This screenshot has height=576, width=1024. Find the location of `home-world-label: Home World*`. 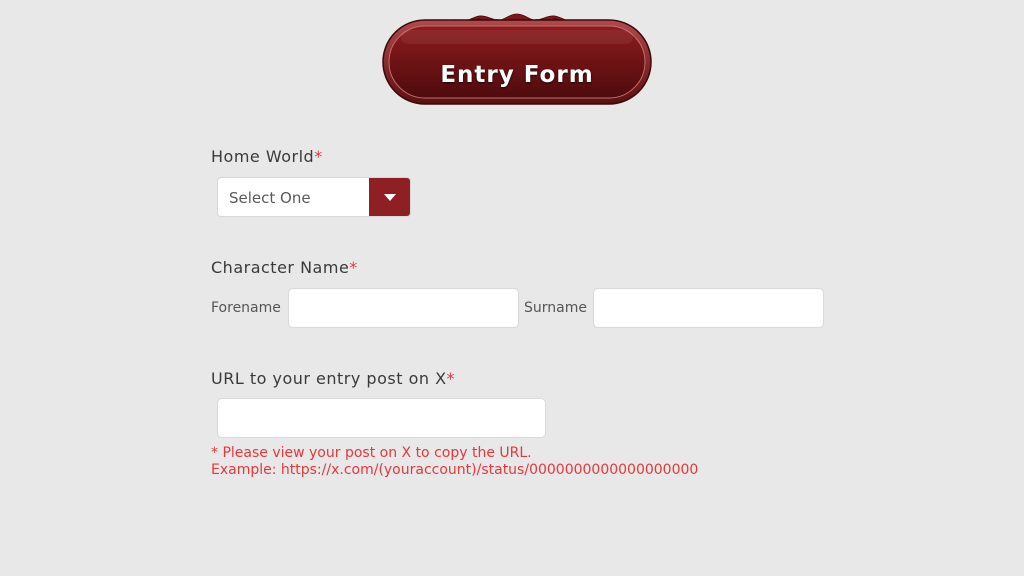

home-world-label: Home World* is located at coordinates (267, 156).